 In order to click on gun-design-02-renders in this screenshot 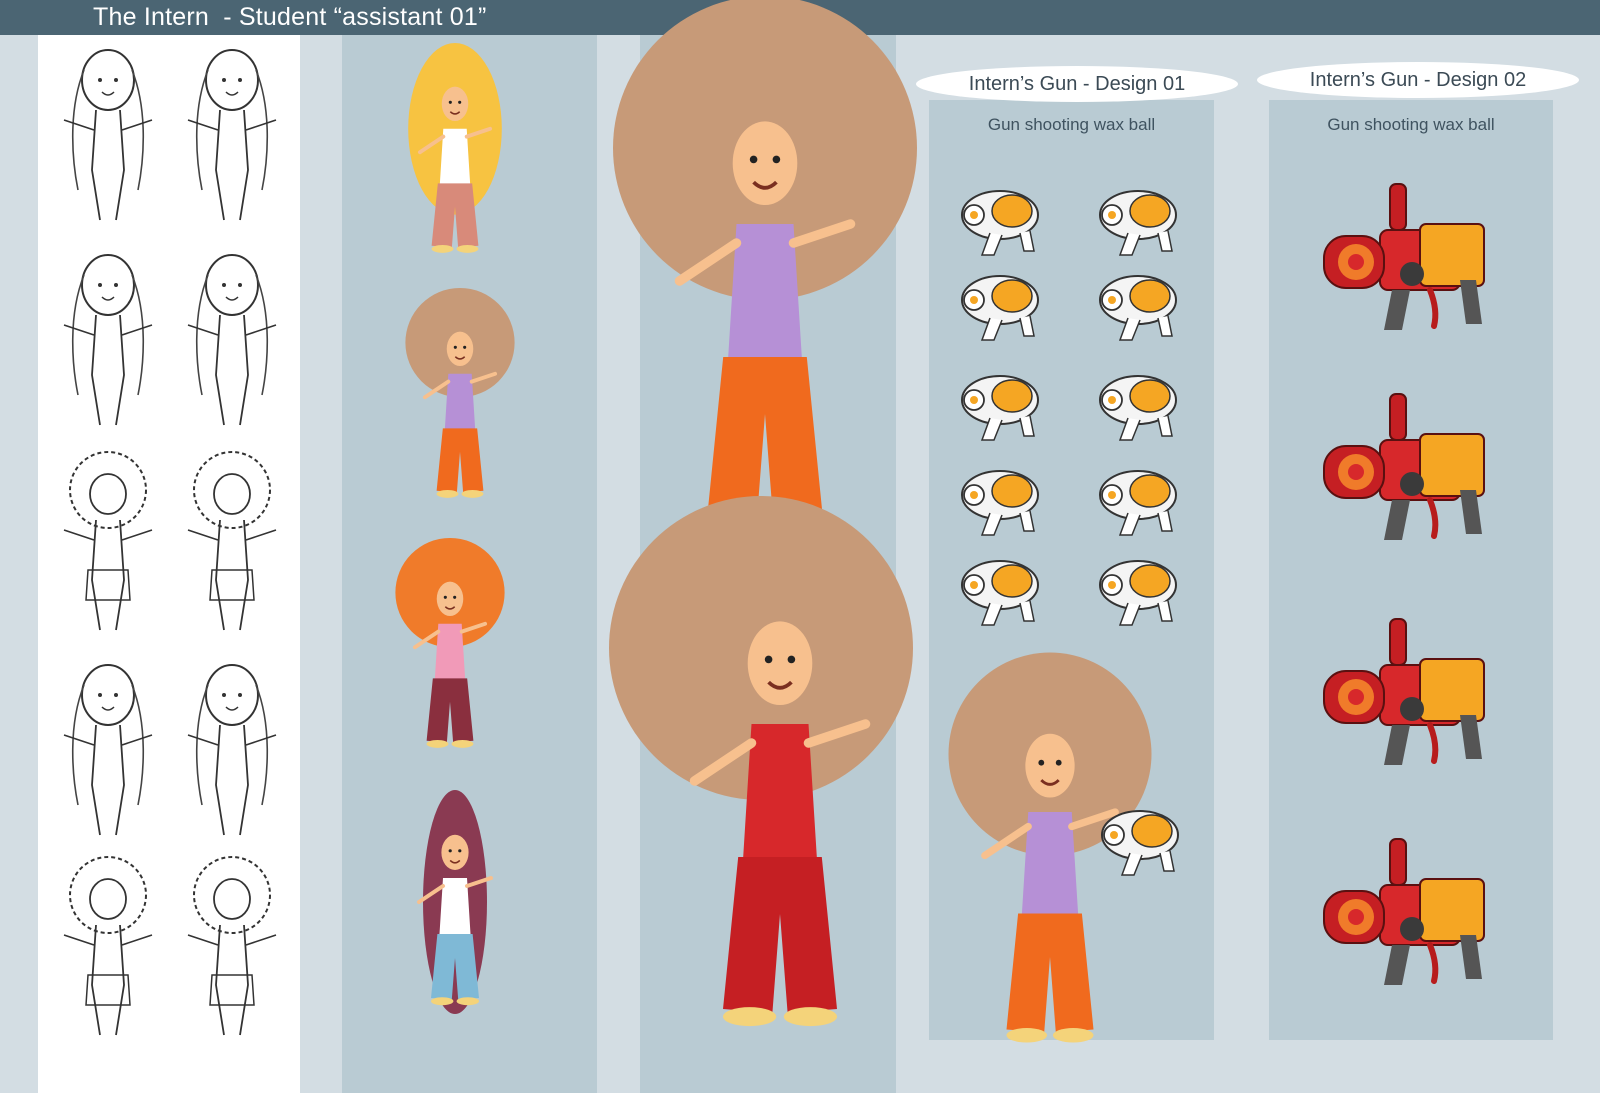, I will do `click(1404, 584)`.